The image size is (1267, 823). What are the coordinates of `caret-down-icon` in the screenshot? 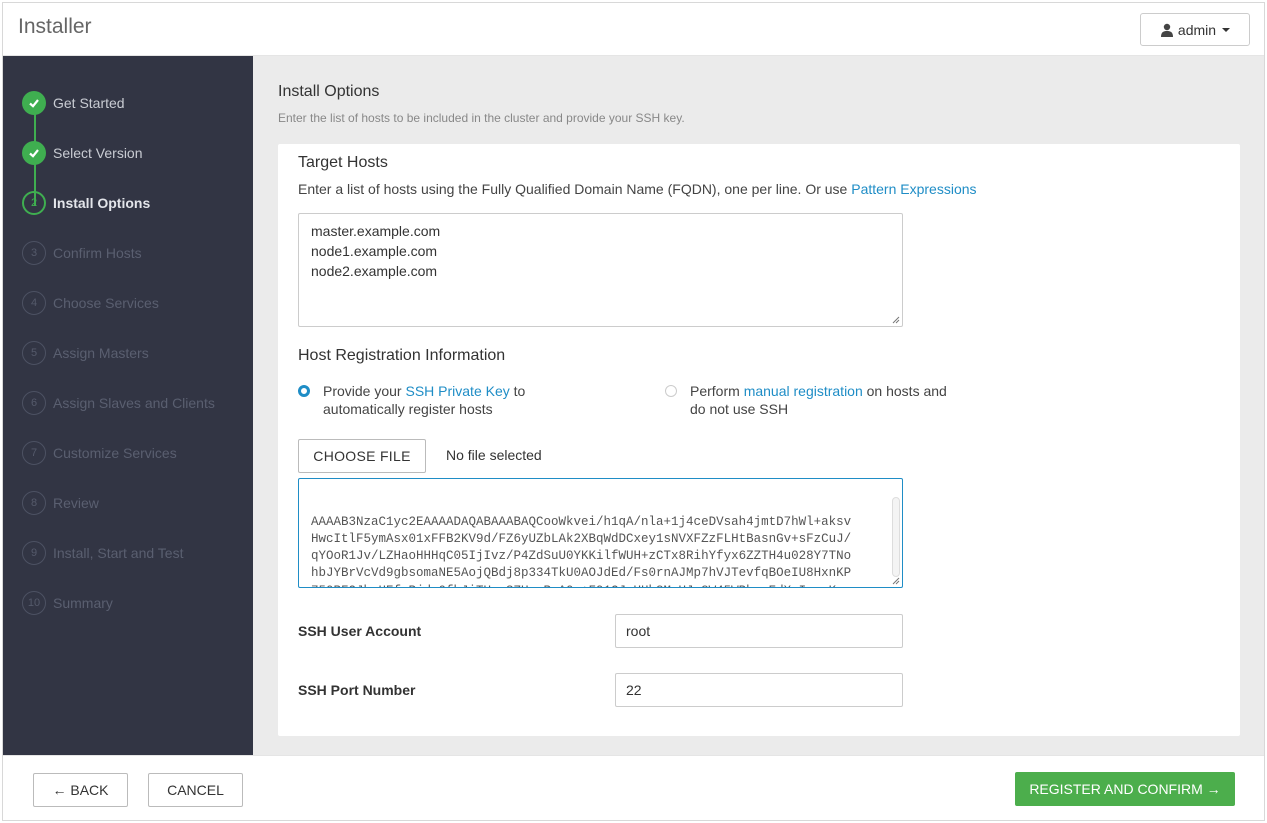 It's located at (1226, 29).